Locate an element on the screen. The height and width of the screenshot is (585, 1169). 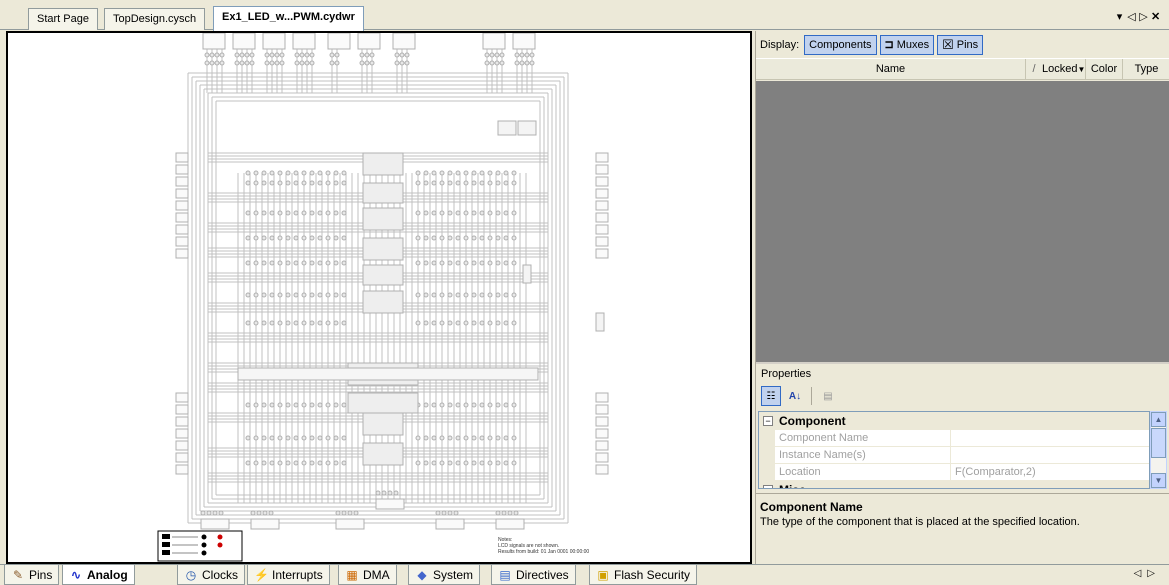
analog-icon: ∿ is located at coordinates (76, 574).